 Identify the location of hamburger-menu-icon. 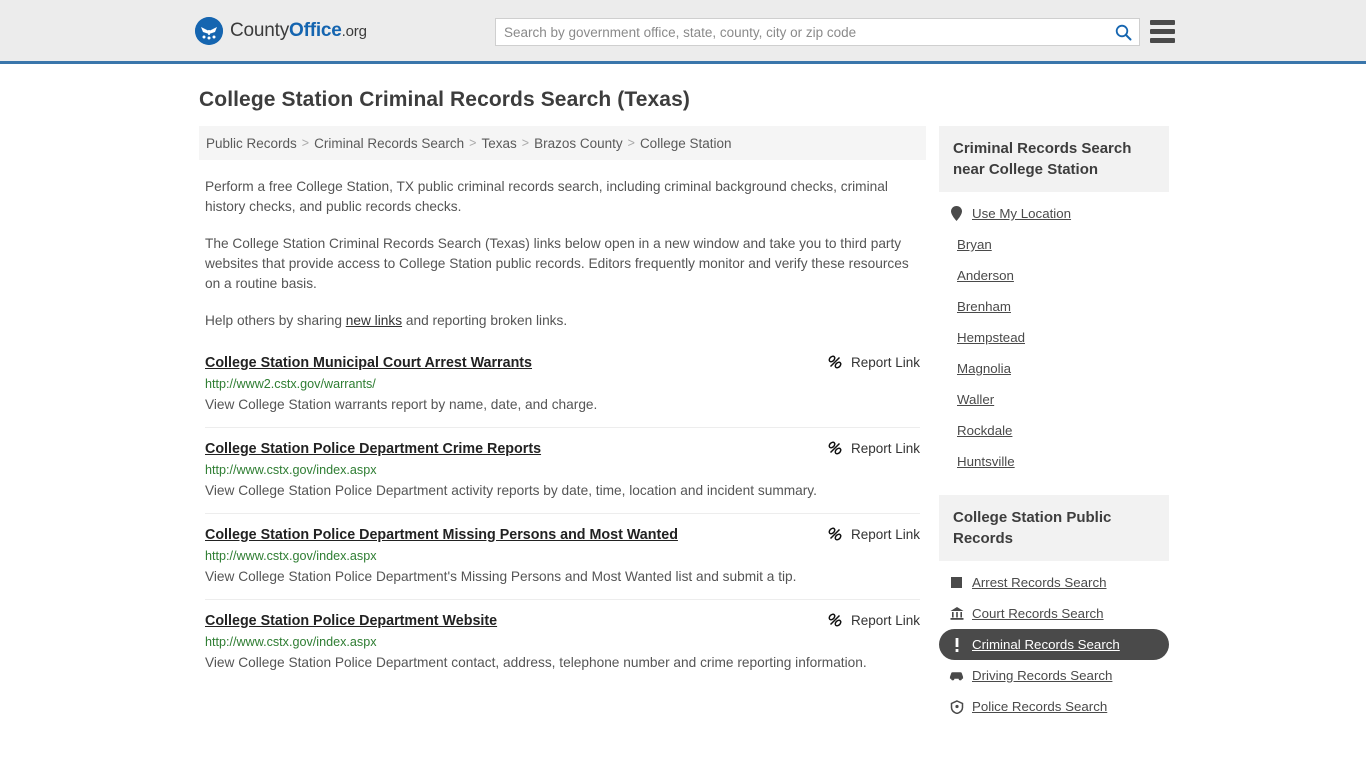
(1162, 31).